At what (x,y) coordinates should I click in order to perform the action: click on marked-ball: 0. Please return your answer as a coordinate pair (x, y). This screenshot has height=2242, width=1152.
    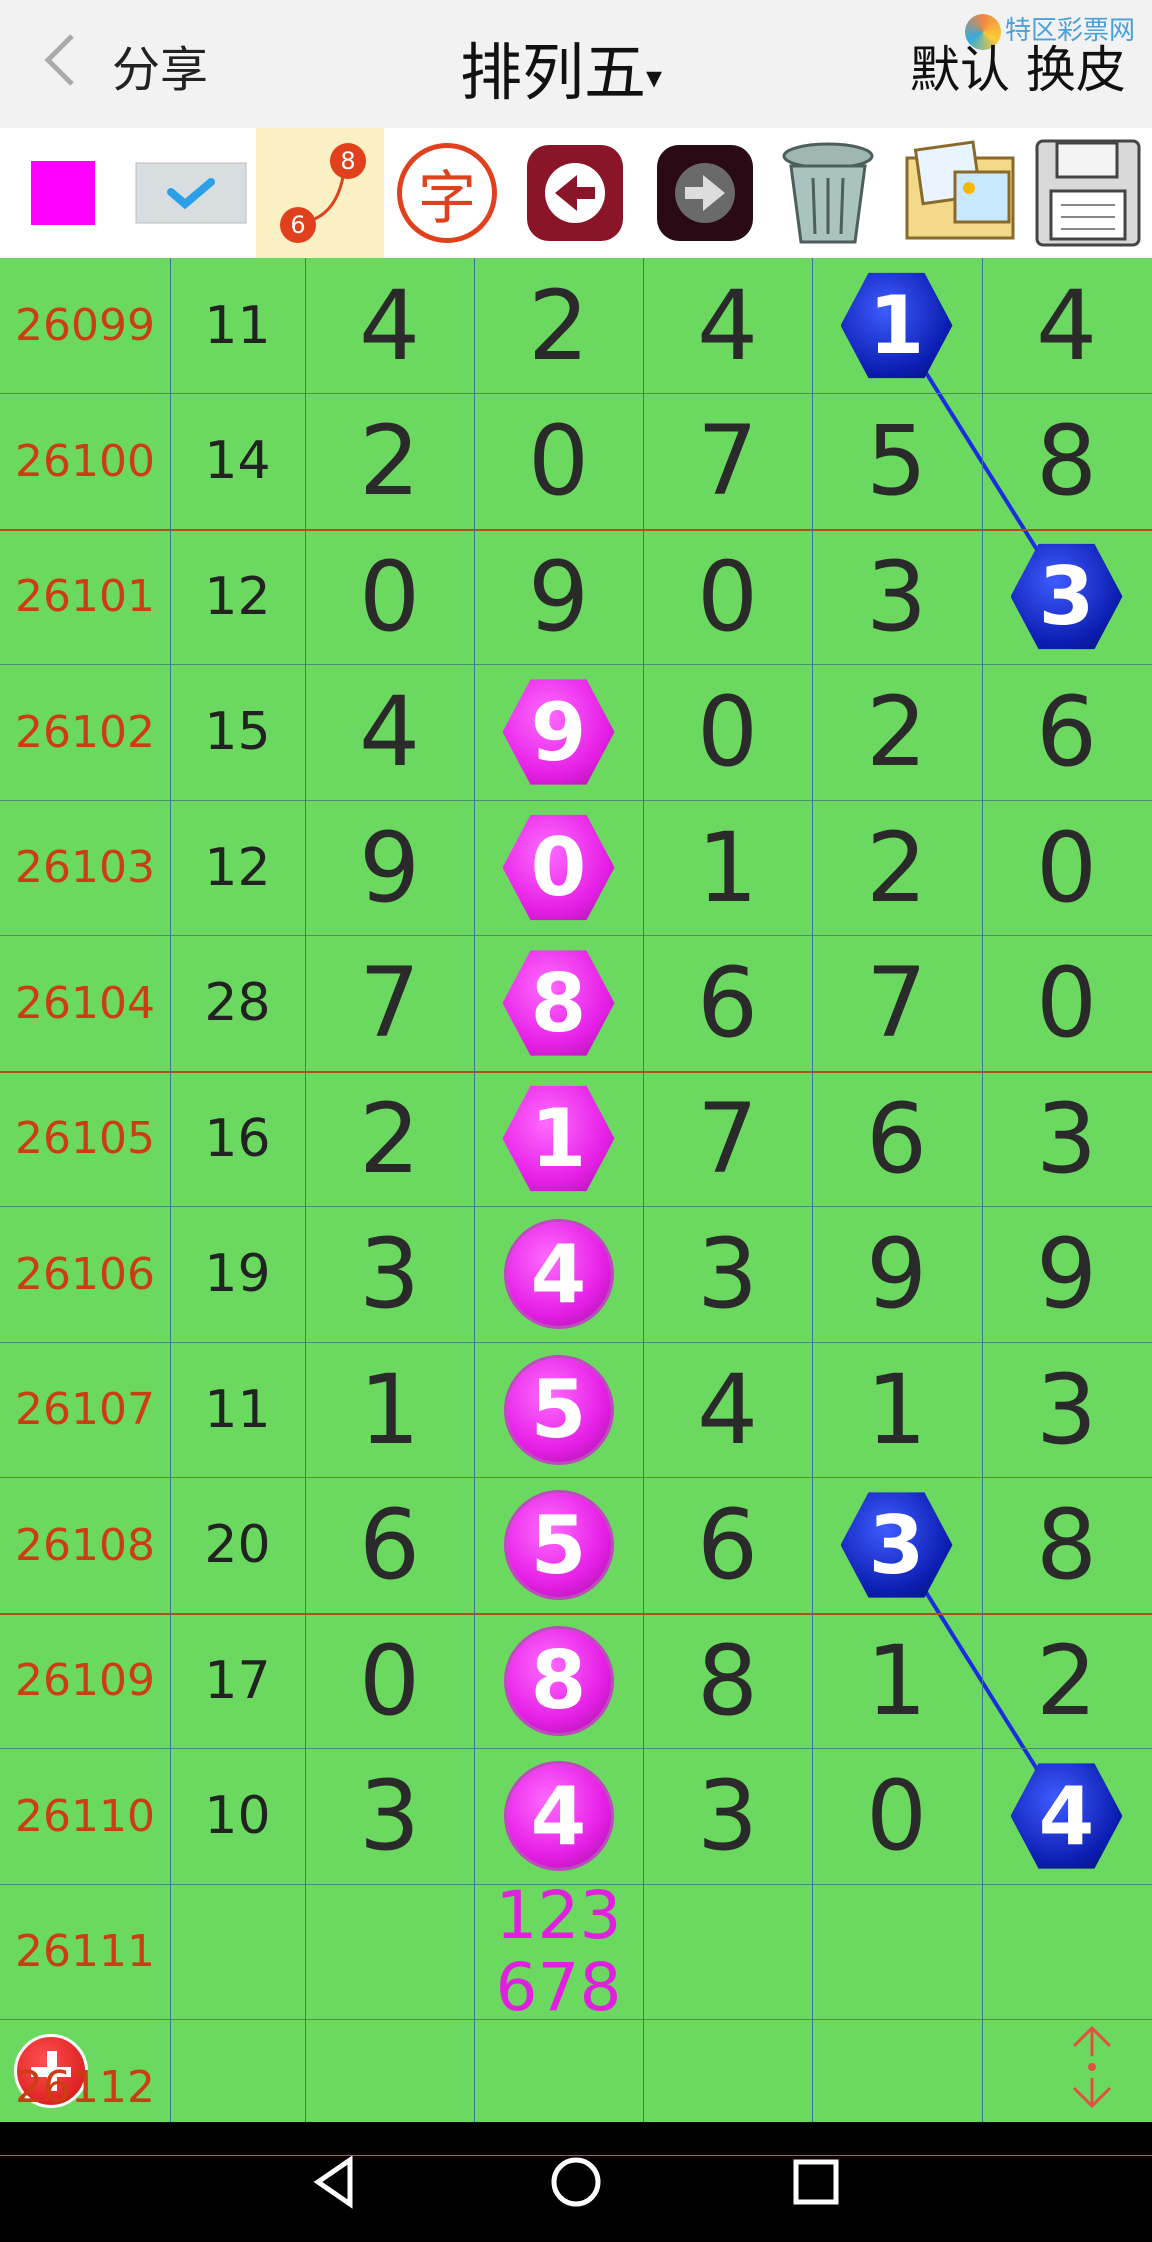
    Looking at the image, I should click on (558, 867).